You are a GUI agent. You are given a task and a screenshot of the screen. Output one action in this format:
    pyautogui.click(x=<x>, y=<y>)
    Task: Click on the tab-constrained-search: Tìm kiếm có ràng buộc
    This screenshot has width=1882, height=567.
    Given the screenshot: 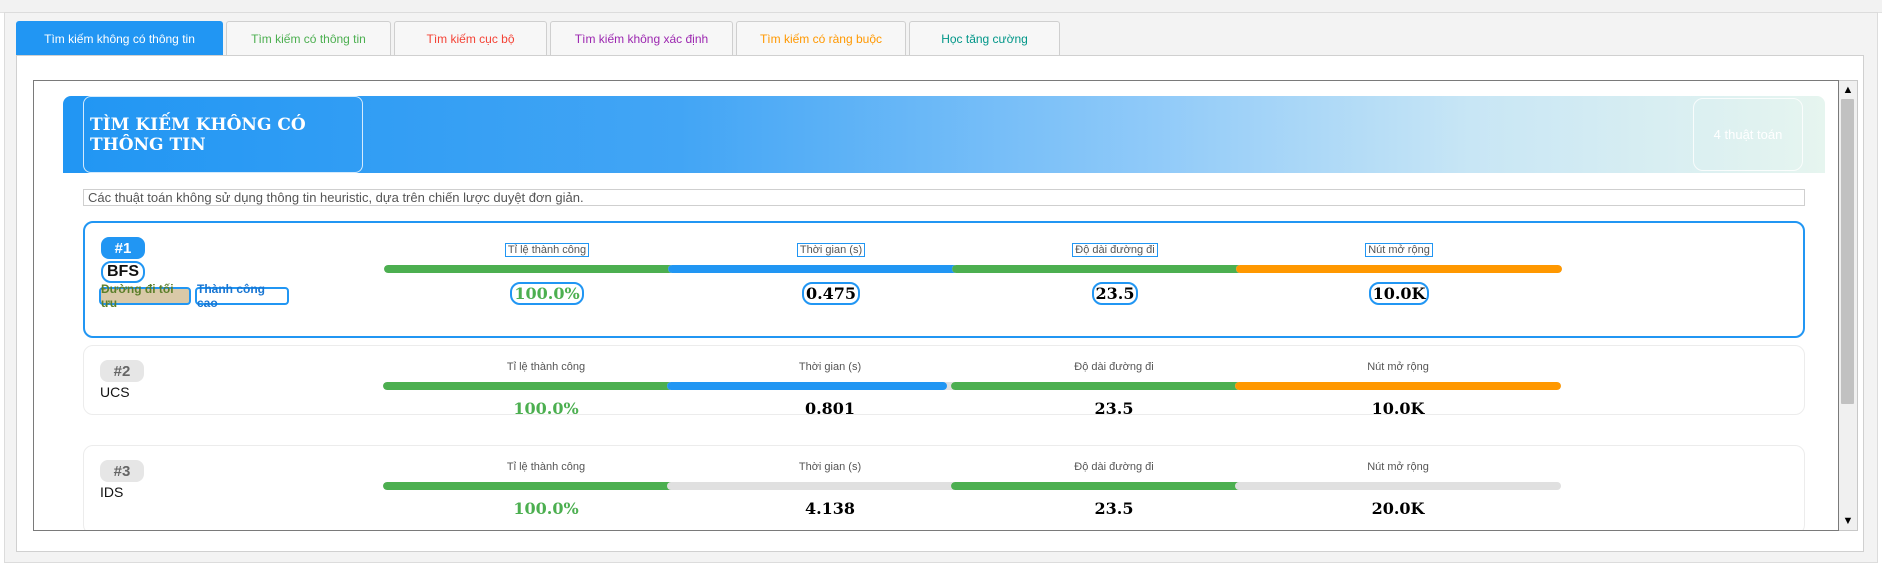 What is the action you would take?
    pyautogui.click(x=821, y=38)
    